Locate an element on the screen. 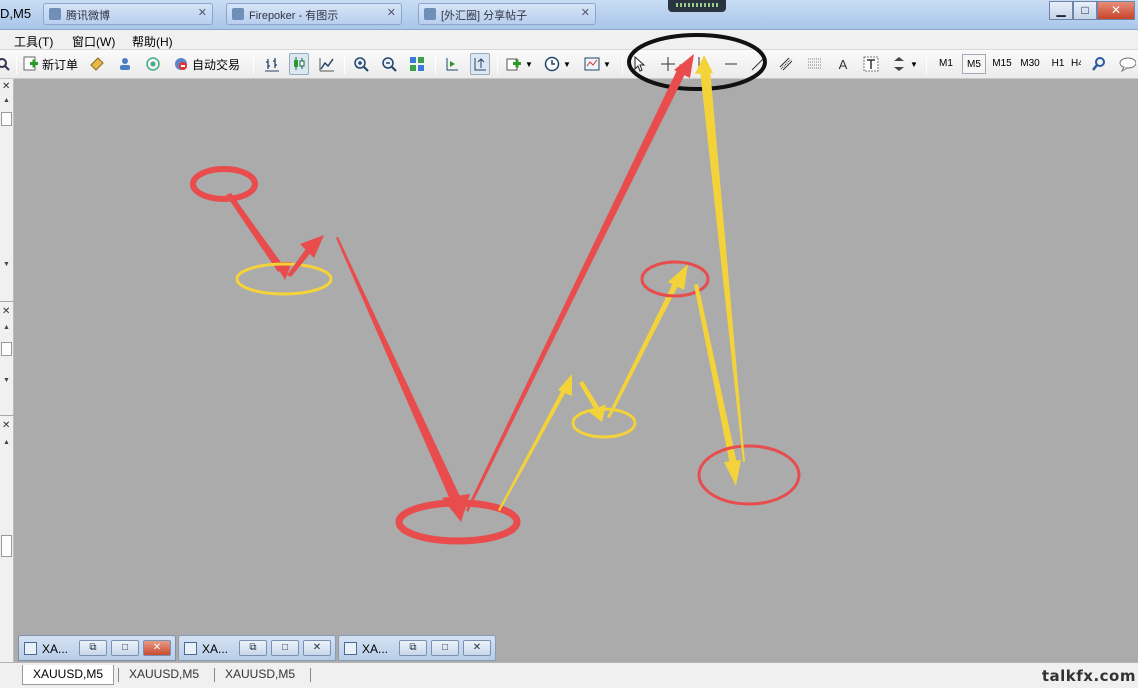 The width and height of the screenshot is (1138, 688). annotation-black-circle is located at coordinates (697, 62).